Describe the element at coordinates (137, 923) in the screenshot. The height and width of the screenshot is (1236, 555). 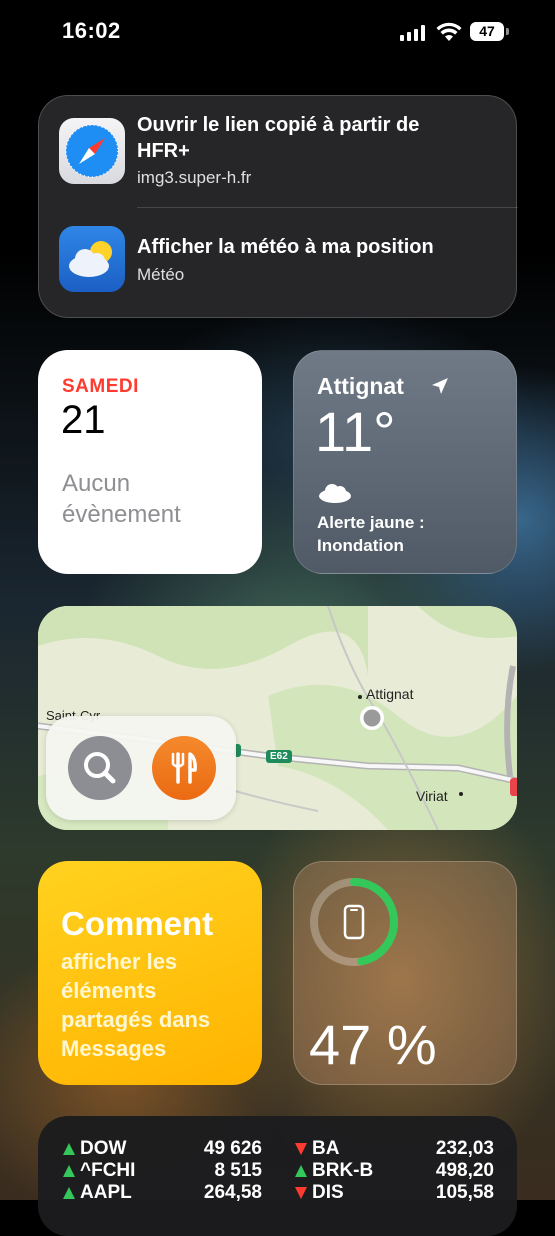
I see `tips-title: Comment` at that location.